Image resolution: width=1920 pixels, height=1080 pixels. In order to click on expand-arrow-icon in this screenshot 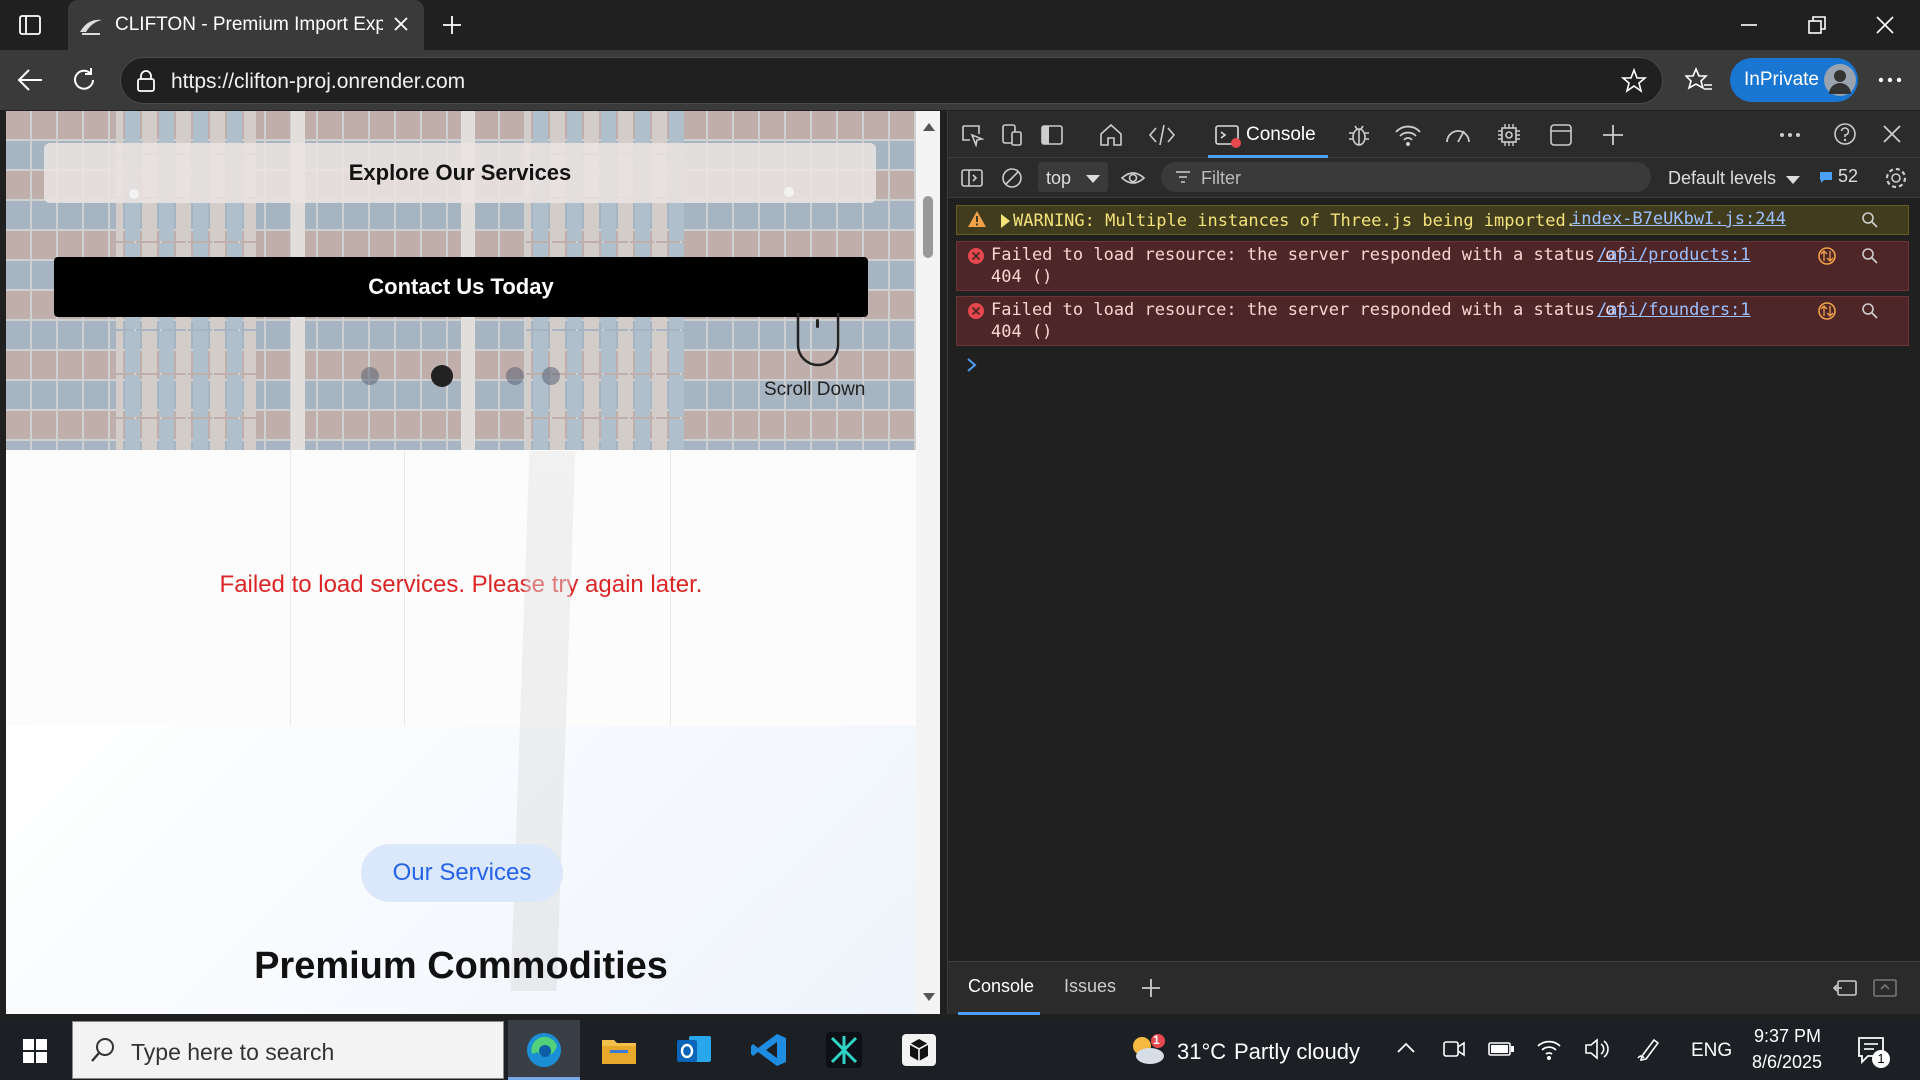, I will do `click(1005, 221)`.